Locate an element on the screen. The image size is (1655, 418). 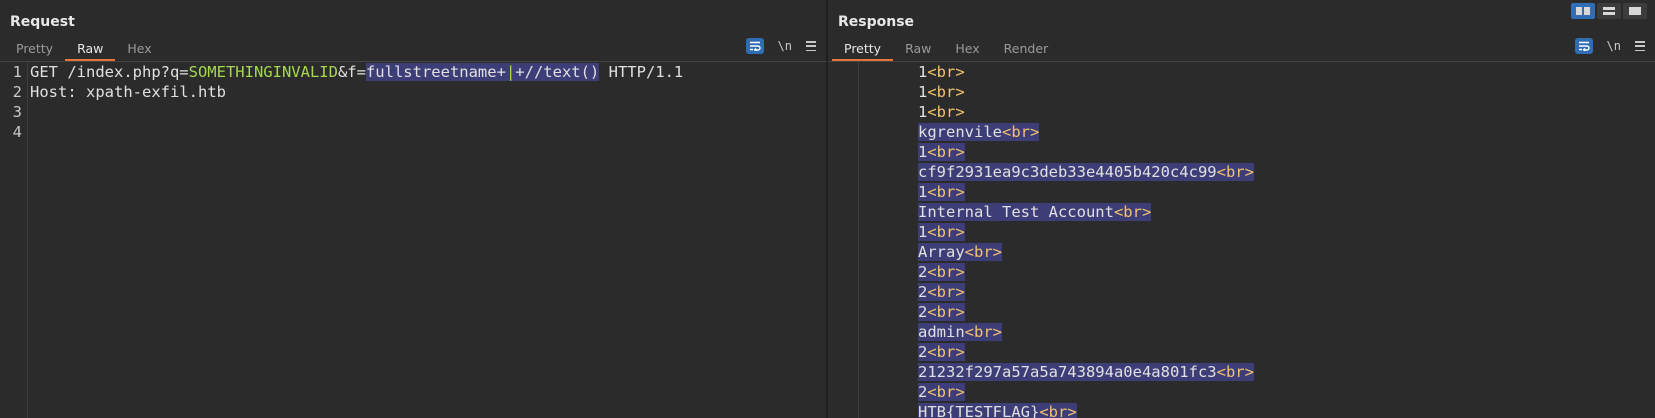
response-line-selected: admin<br> is located at coordinates (960, 332).